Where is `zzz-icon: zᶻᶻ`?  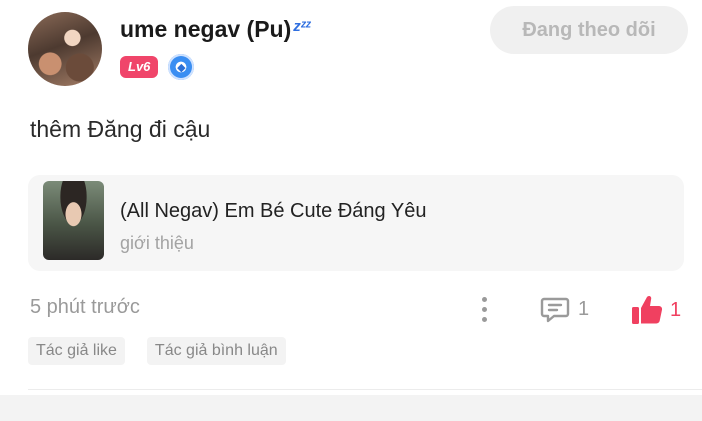 zzz-icon: zᶻᶻ is located at coordinates (302, 26).